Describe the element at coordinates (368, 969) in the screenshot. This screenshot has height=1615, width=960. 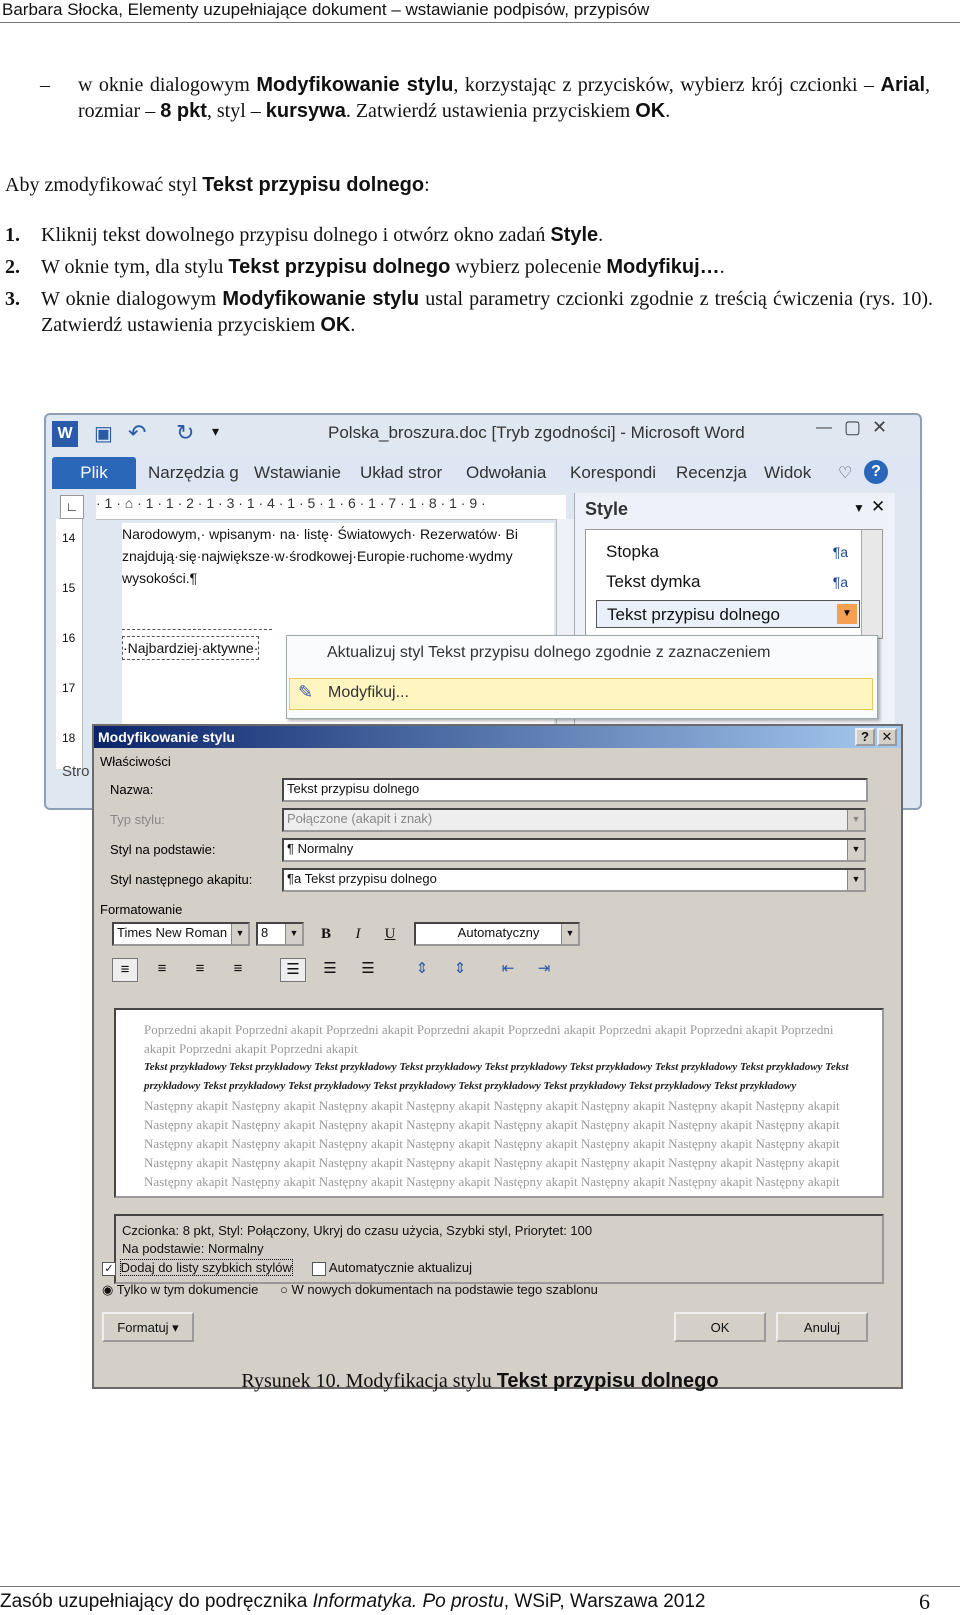
I see `double-spacing-icon: ☰` at that location.